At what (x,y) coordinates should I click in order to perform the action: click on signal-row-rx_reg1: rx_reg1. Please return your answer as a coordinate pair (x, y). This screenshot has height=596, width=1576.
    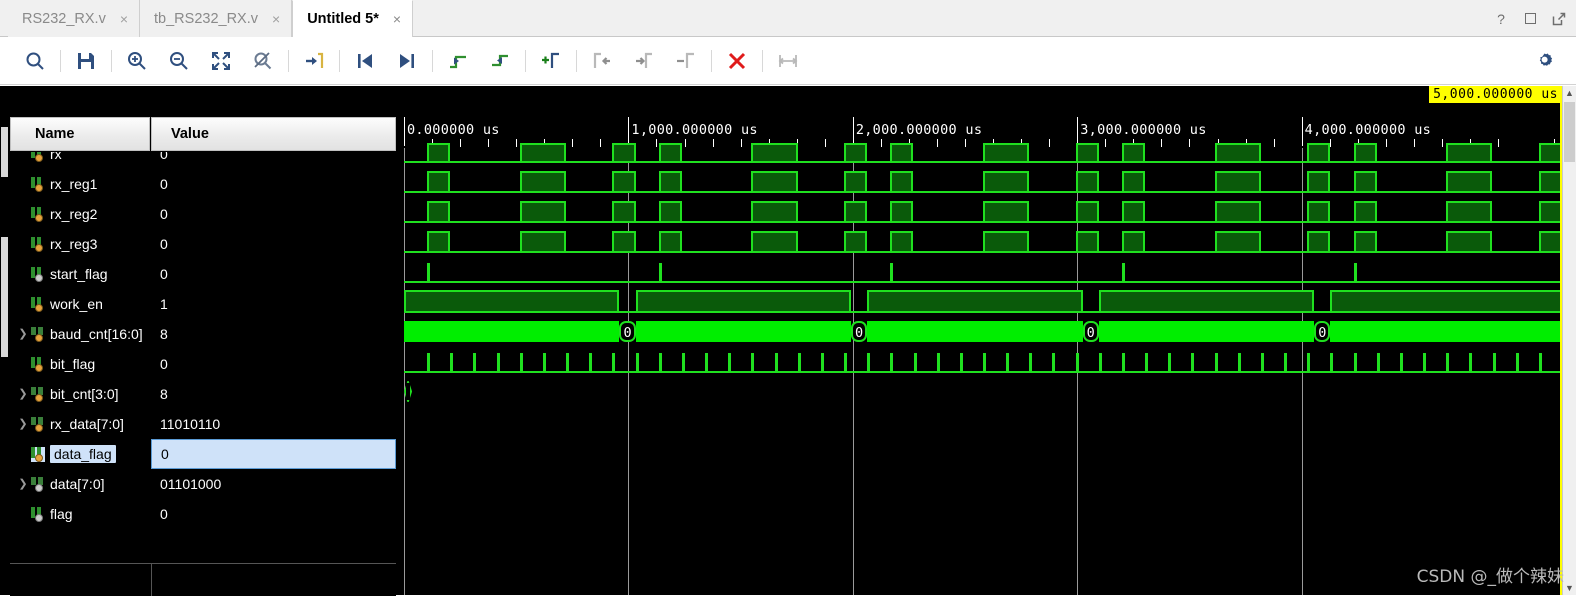
    Looking at the image, I should click on (80, 184).